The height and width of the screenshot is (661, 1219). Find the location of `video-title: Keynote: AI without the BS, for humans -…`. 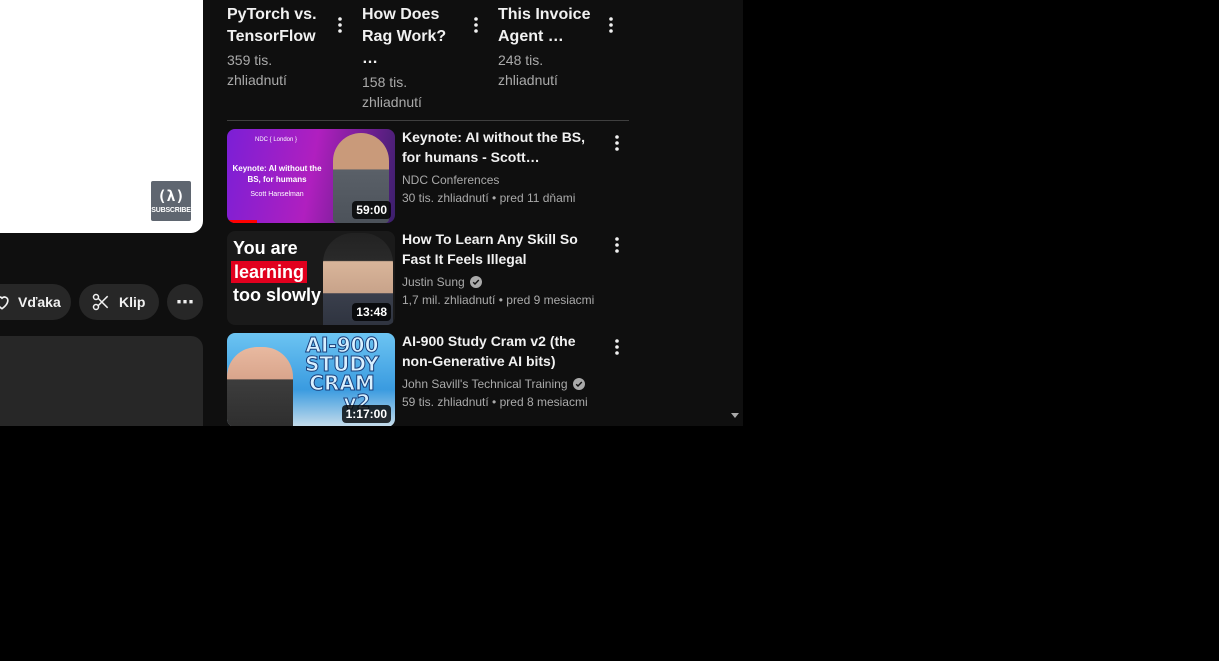

video-title: Keynote: AI without the BS, for humans -… is located at coordinates (502, 147).